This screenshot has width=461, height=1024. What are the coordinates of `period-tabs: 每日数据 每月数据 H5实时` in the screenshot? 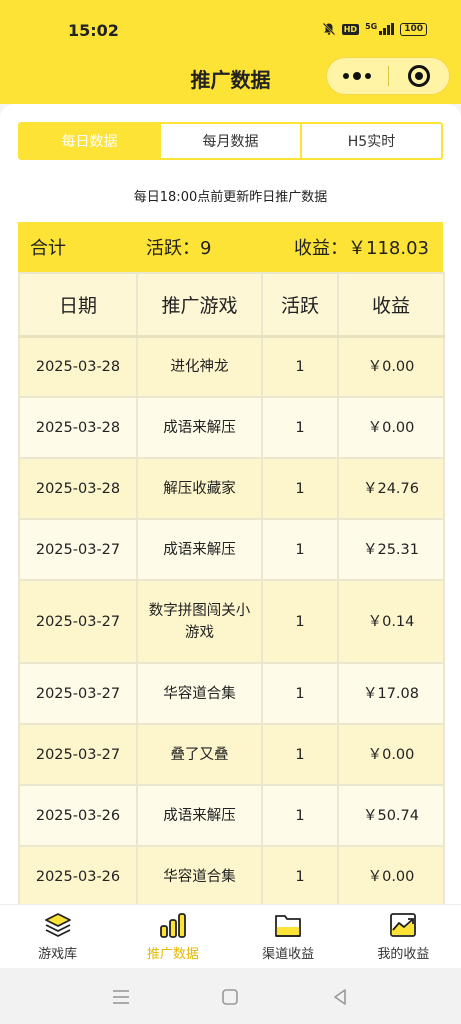 It's located at (230, 141).